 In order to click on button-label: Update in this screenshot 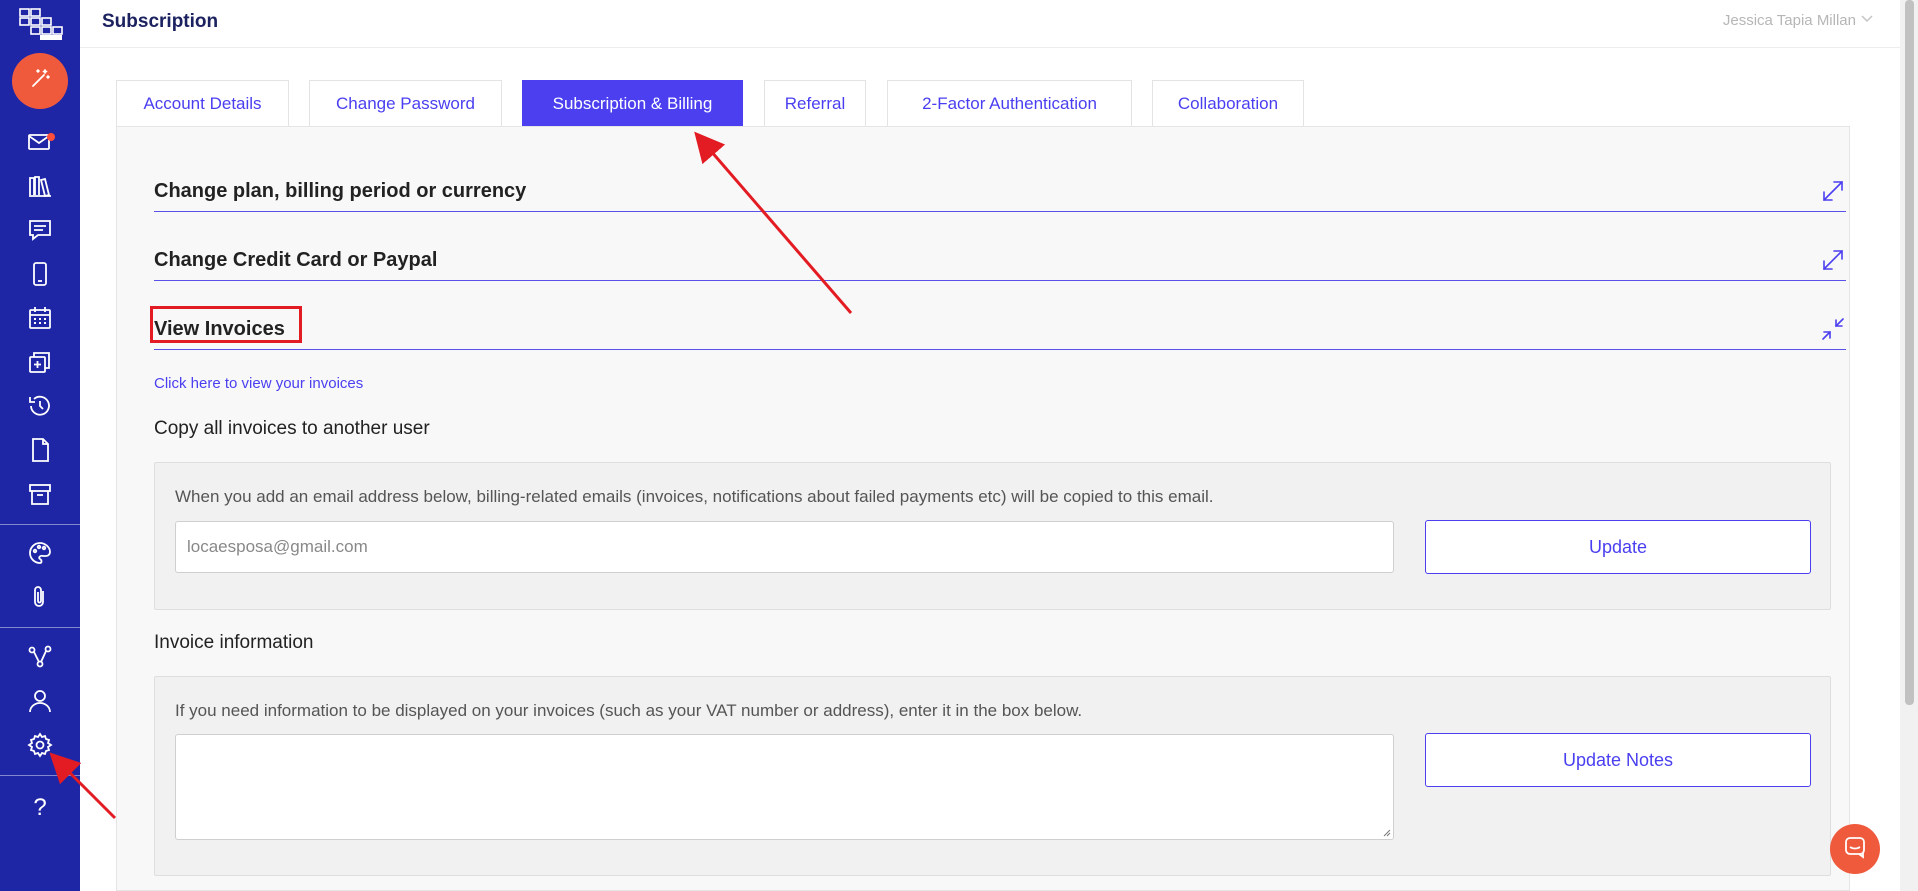, I will do `click(1618, 546)`.